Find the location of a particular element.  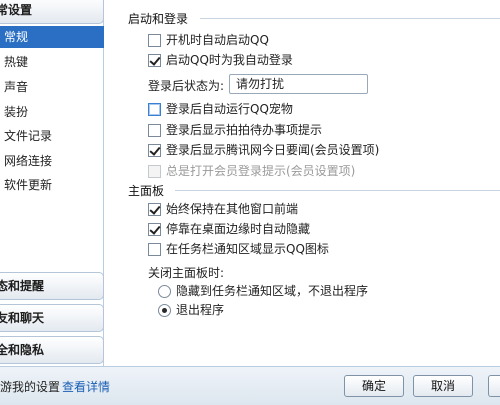

auto-login-checkbox is located at coordinates (154, 60).